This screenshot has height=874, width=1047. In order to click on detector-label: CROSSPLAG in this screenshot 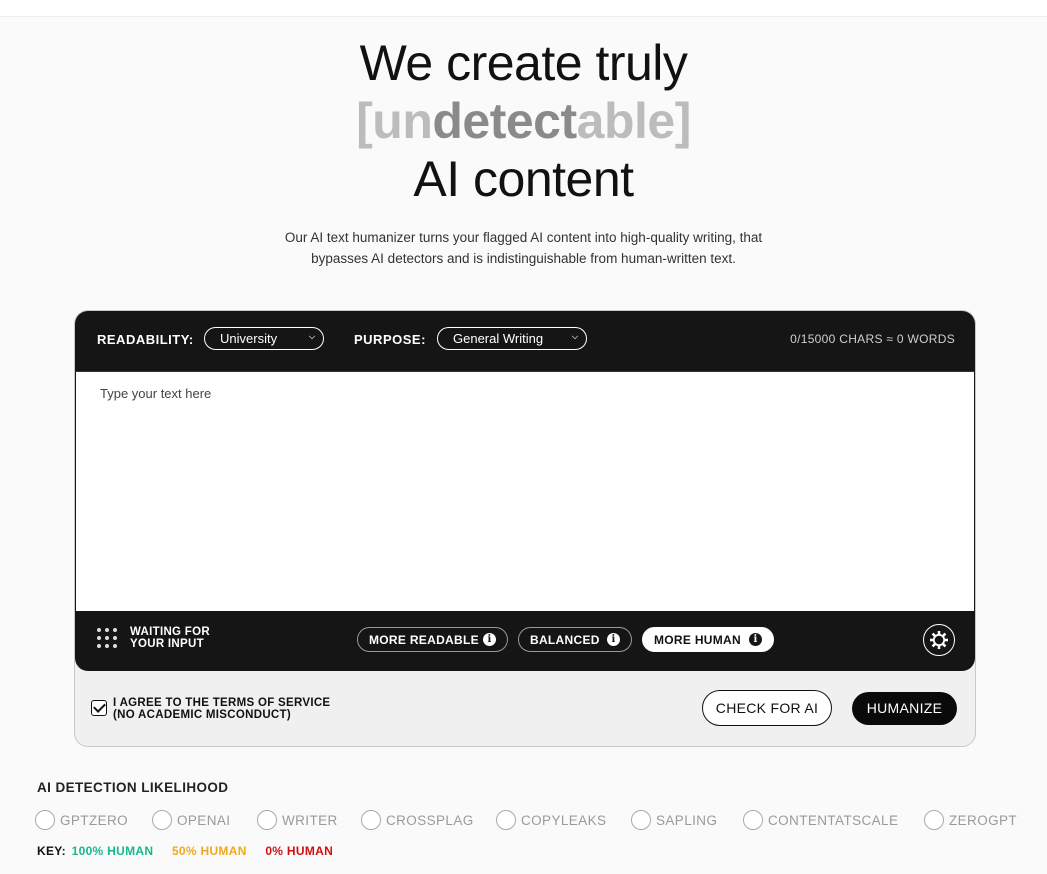, I will do `click(430, 820)`.